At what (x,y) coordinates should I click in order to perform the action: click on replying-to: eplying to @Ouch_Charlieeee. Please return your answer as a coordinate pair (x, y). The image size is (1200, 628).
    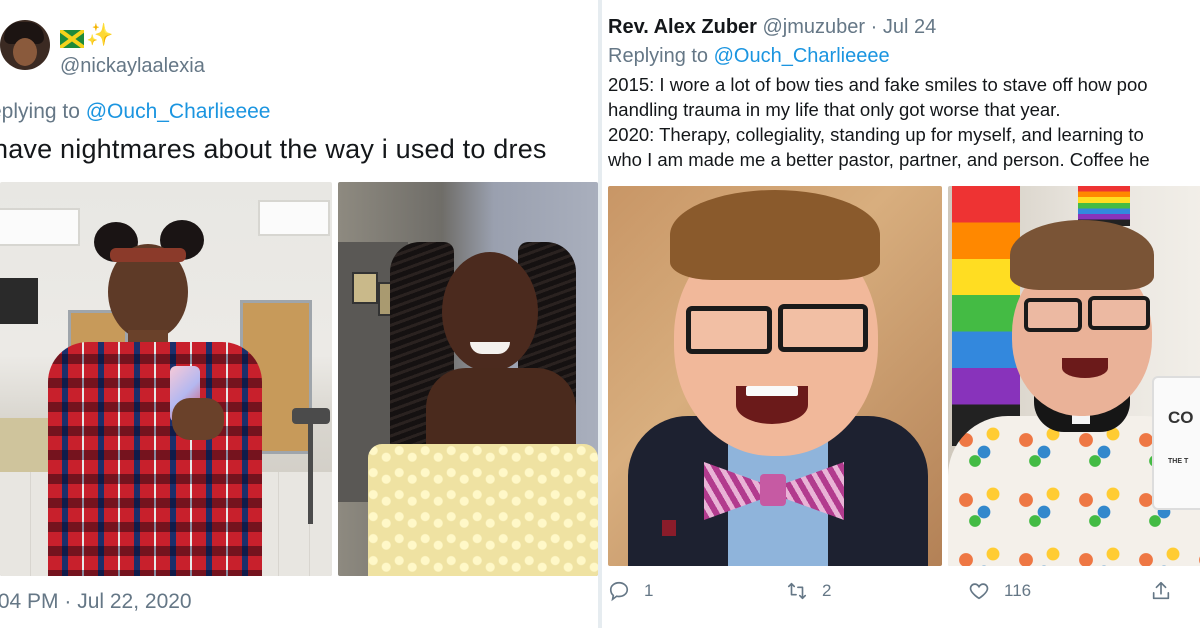
    Looking at the image, I should click on (135, 112).